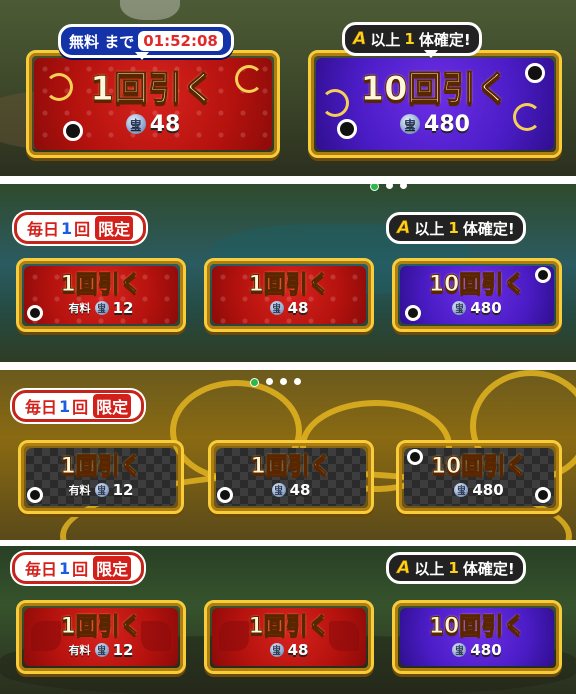 This screenshot has width=576, height=694. I want to click on countdown-timer: 01:52:08, so click(180, 41).